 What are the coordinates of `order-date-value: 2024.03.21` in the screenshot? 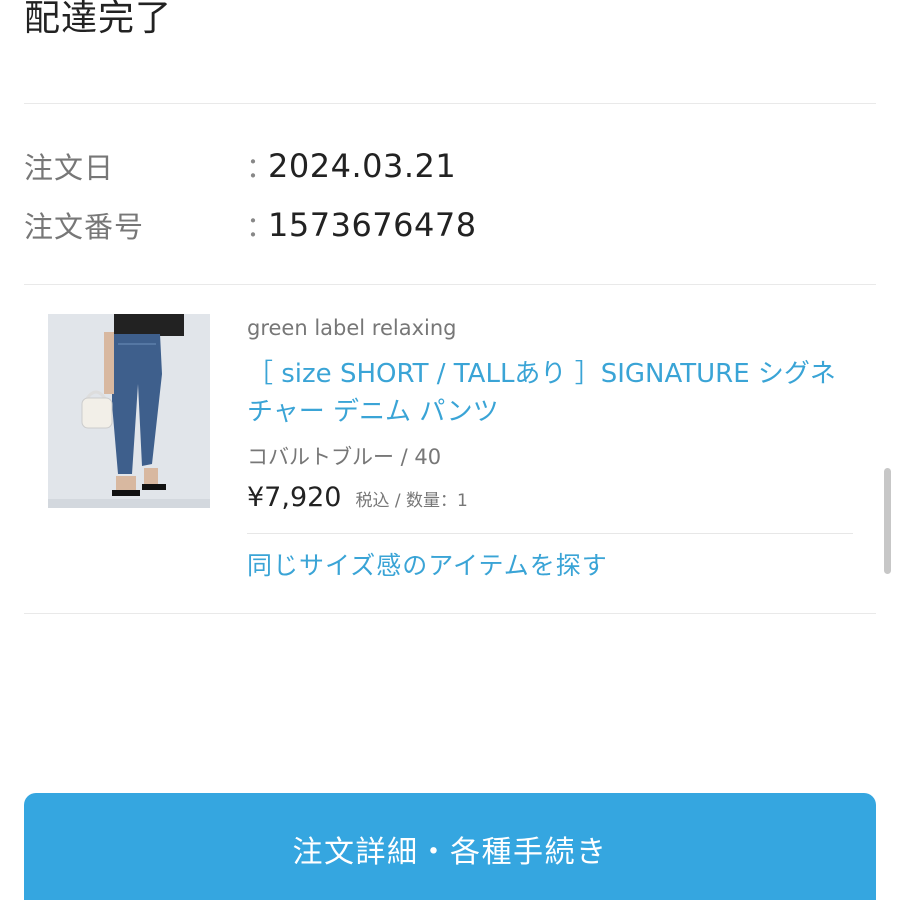 It's located at (362, 166).